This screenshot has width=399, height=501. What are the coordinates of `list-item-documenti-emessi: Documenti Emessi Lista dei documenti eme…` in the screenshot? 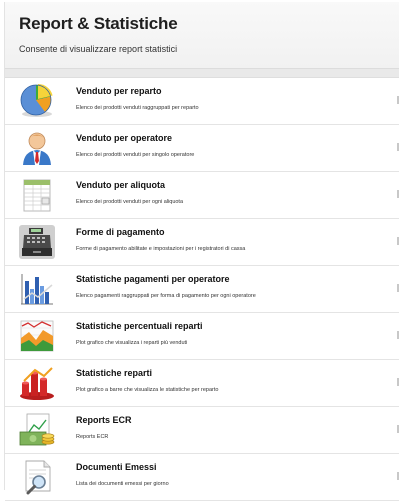 It's located at (202, 477).